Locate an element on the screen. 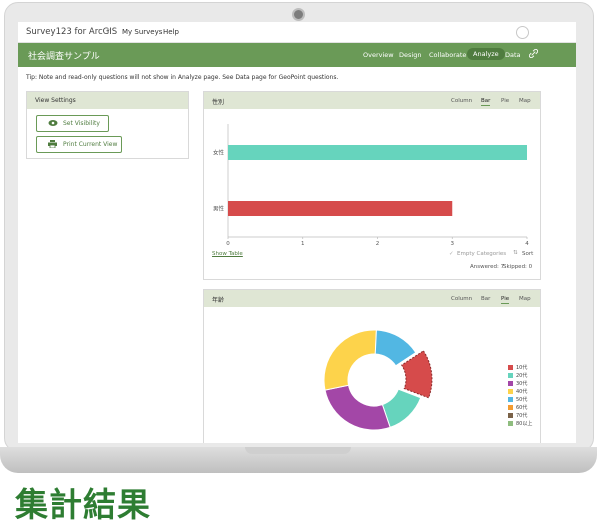 This screenshot has width=597, height=526. results-heading: 集計結果 is located at coordinates (83, 504).